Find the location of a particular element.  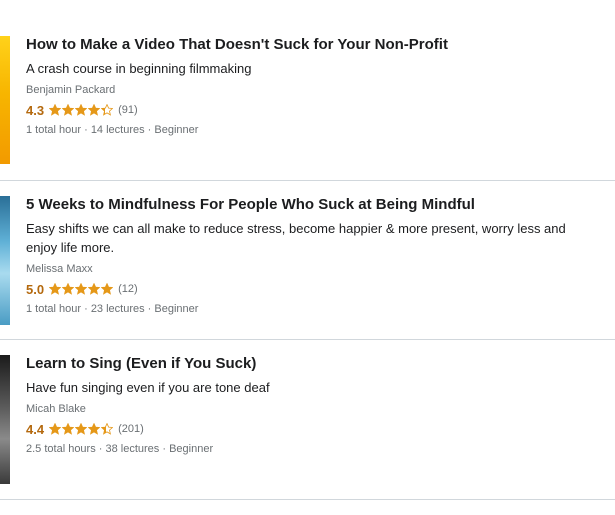

course-rating: 4.4 (201) is located at coordinates (300, 429).